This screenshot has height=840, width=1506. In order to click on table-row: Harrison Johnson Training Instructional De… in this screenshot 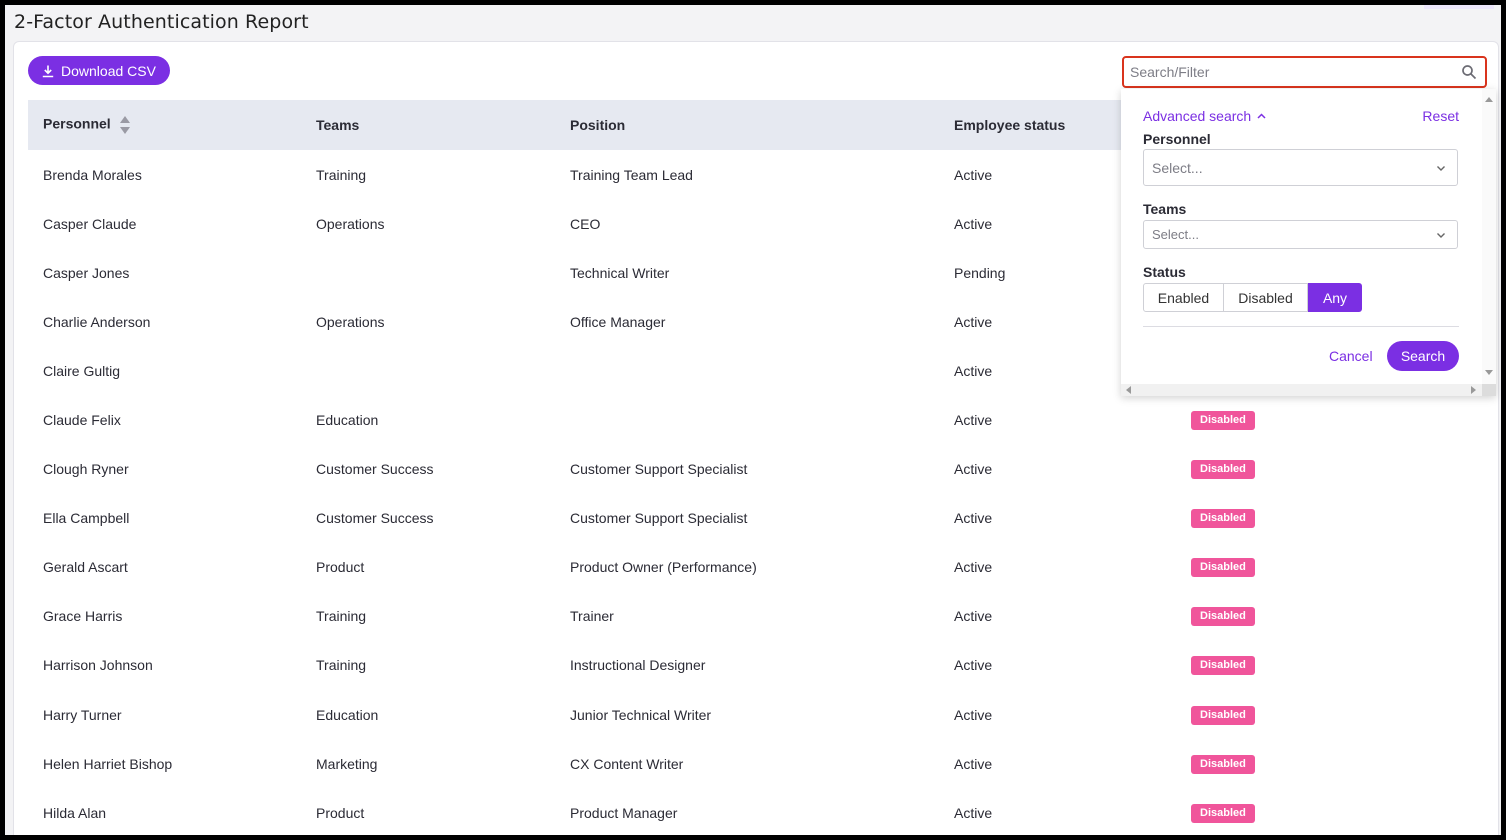, I will do `click(758, 665)`.